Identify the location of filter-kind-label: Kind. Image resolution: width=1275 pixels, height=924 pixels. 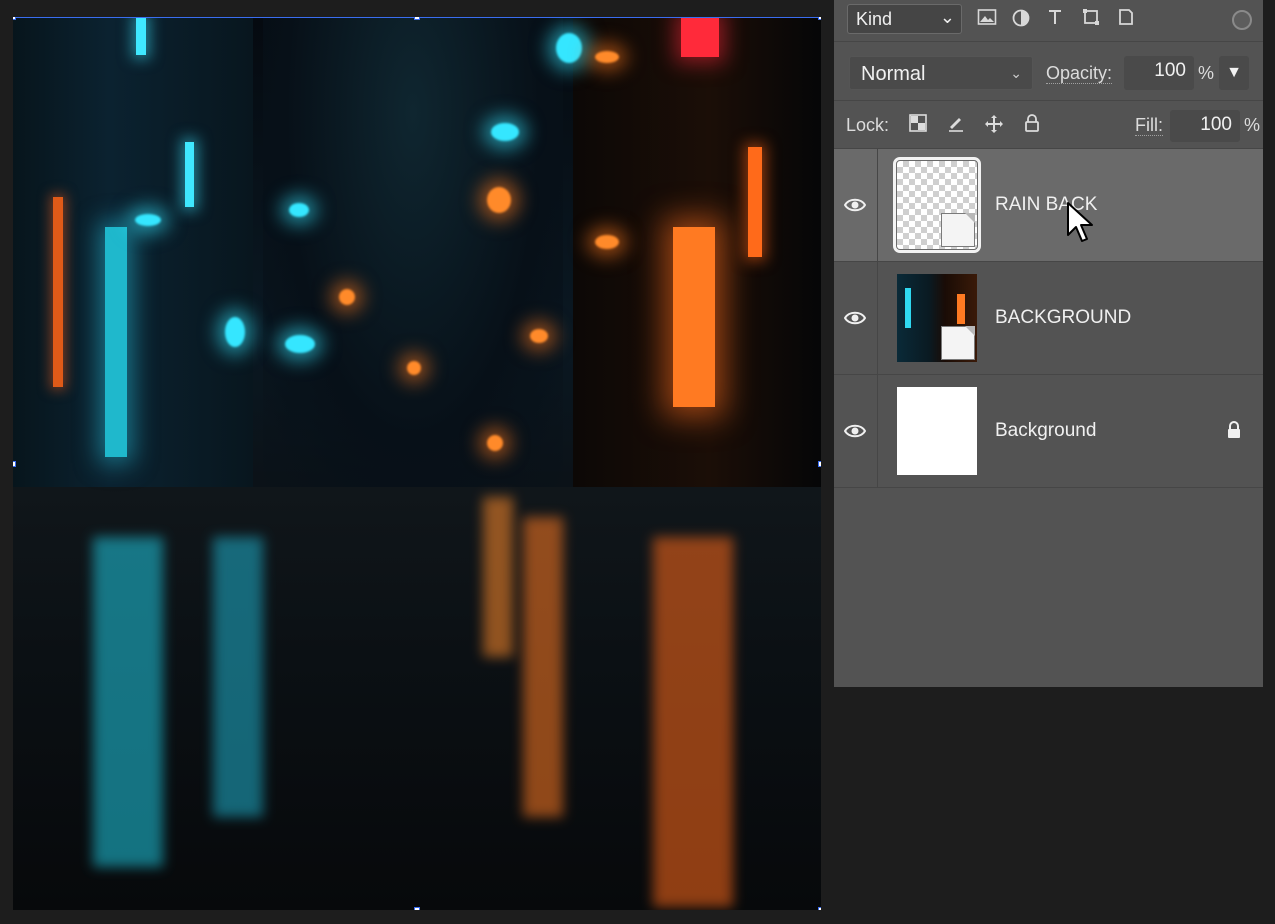
(874, 19).